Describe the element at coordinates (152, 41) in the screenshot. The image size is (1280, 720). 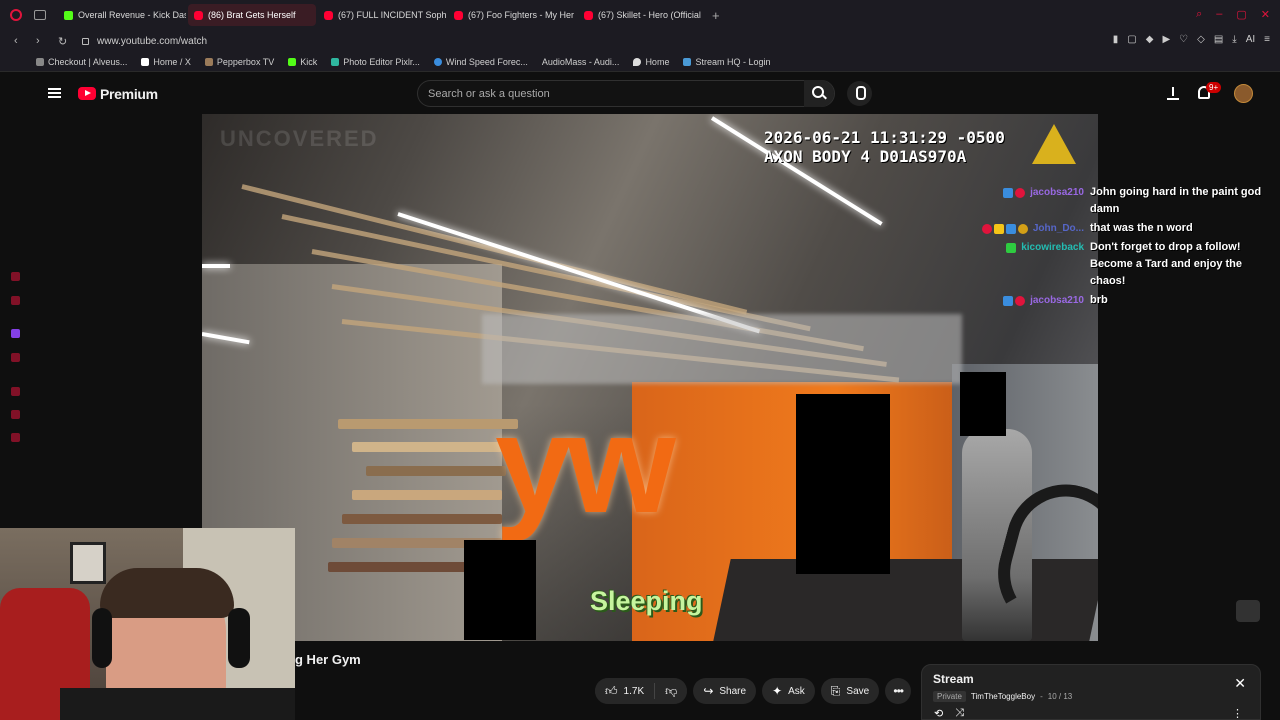
I see `url-field: www.youtube.com/watch` at that location.